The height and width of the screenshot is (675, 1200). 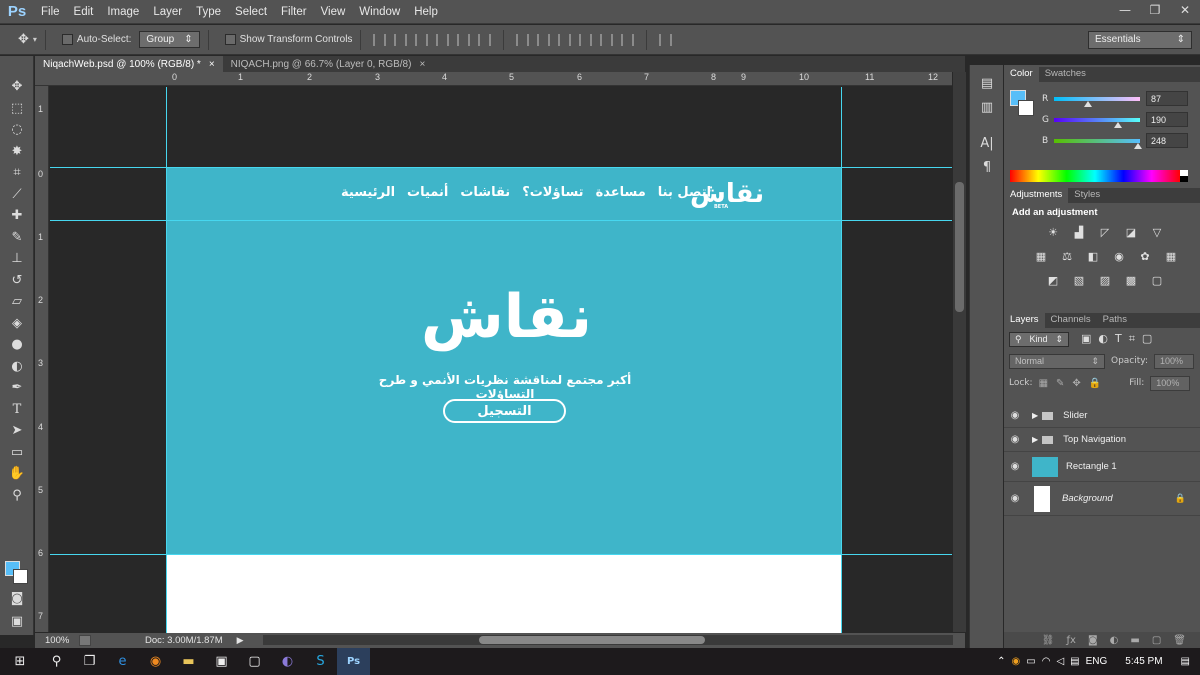 I want to click on blur-tool-icon: ●, so click(x=17, y=345).